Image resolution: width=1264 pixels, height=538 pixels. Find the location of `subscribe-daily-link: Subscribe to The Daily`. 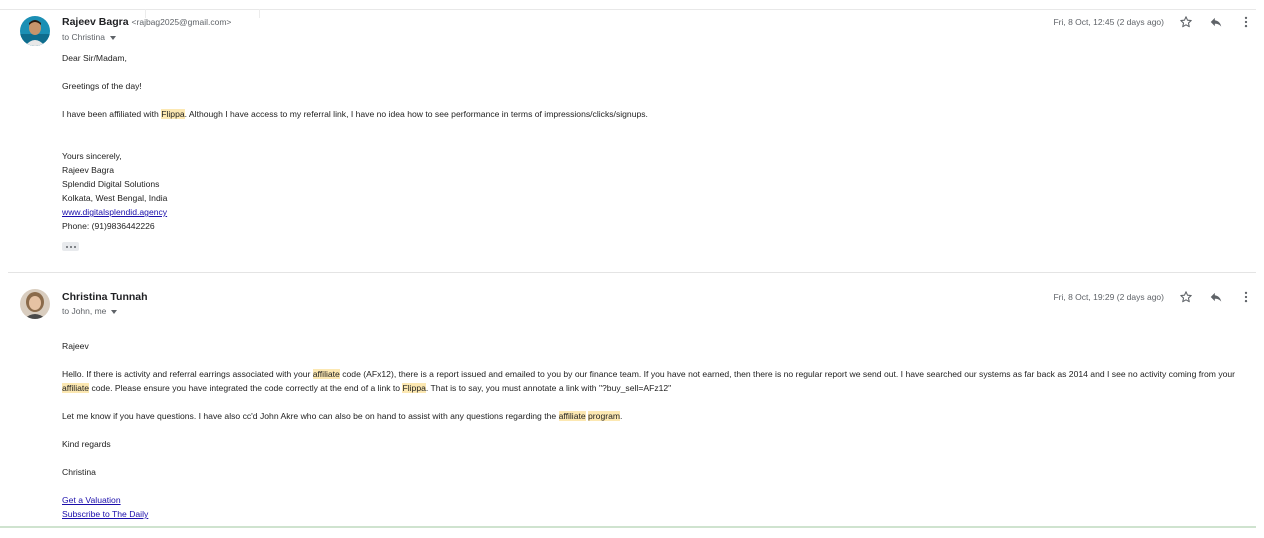

subscribe-daily-link: Subscribe to The Daily is located at coordinates (105, 514).